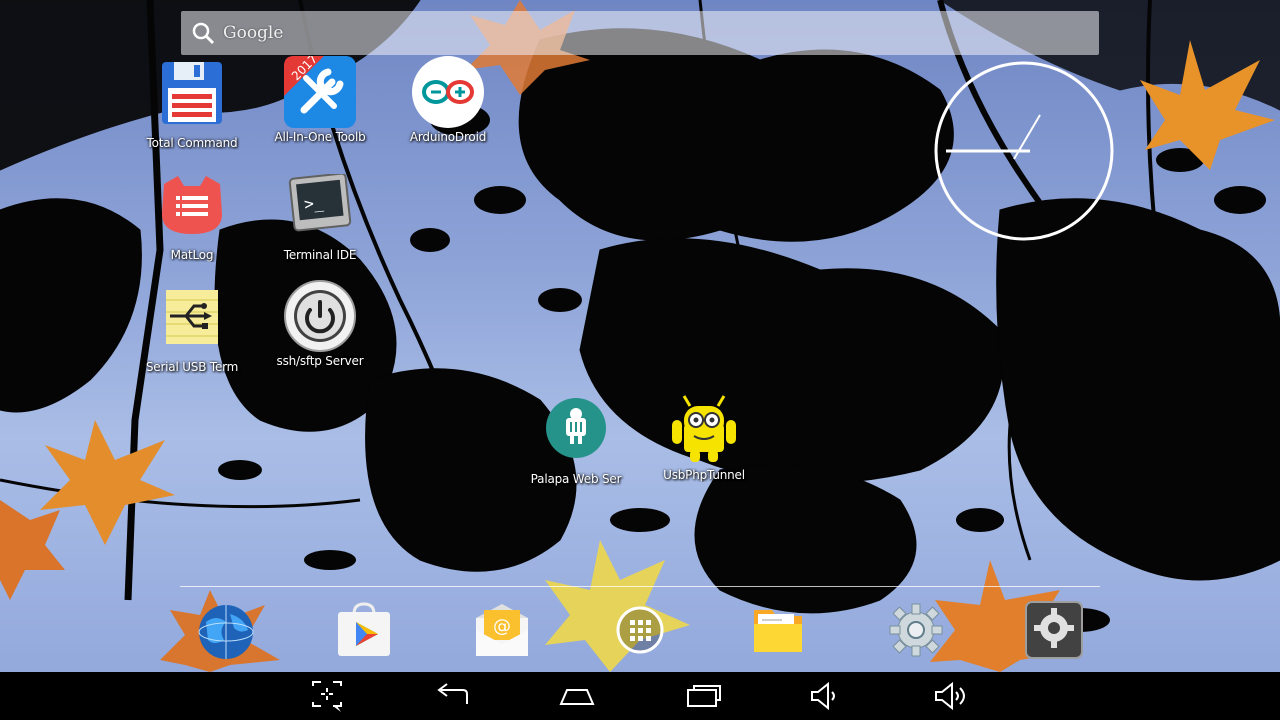 The width and height of the screenshot is (1280, 720). Describe the element at coordinates (448, 92) in the screenshot. I see `arduino-icon` at that location.